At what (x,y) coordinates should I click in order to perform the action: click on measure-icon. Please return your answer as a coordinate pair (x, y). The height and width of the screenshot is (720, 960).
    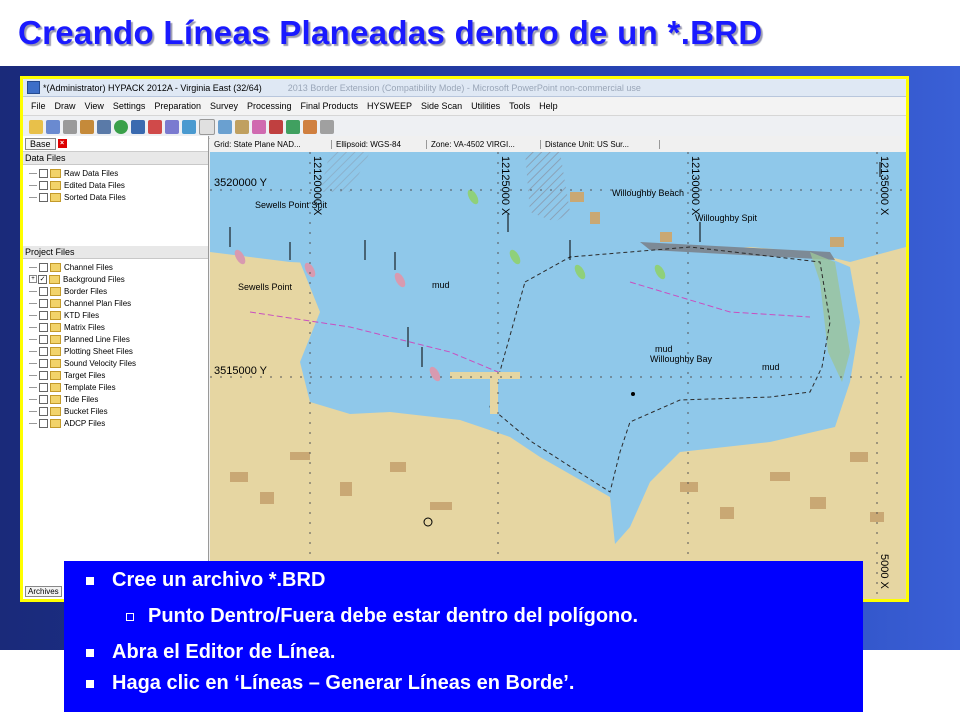
    Looking at the image, I should click on (242, 127).